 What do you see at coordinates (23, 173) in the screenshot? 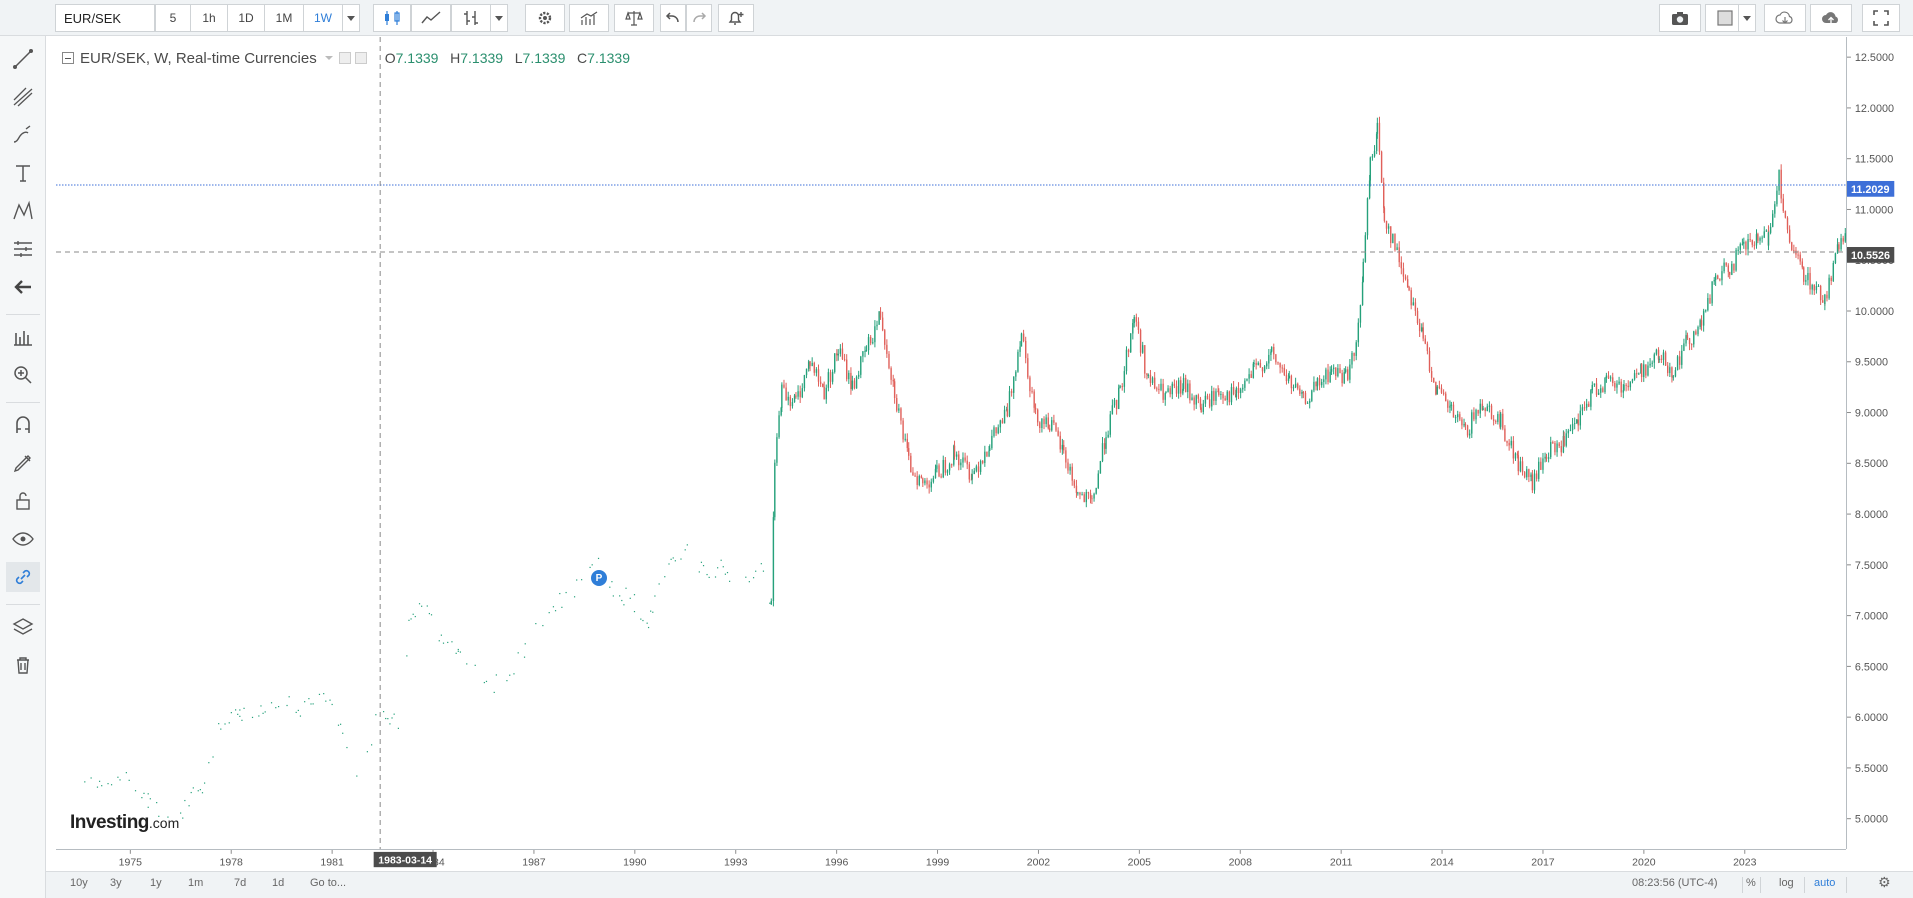
I see `text-tool-icon` at bounding box center [23, 173].